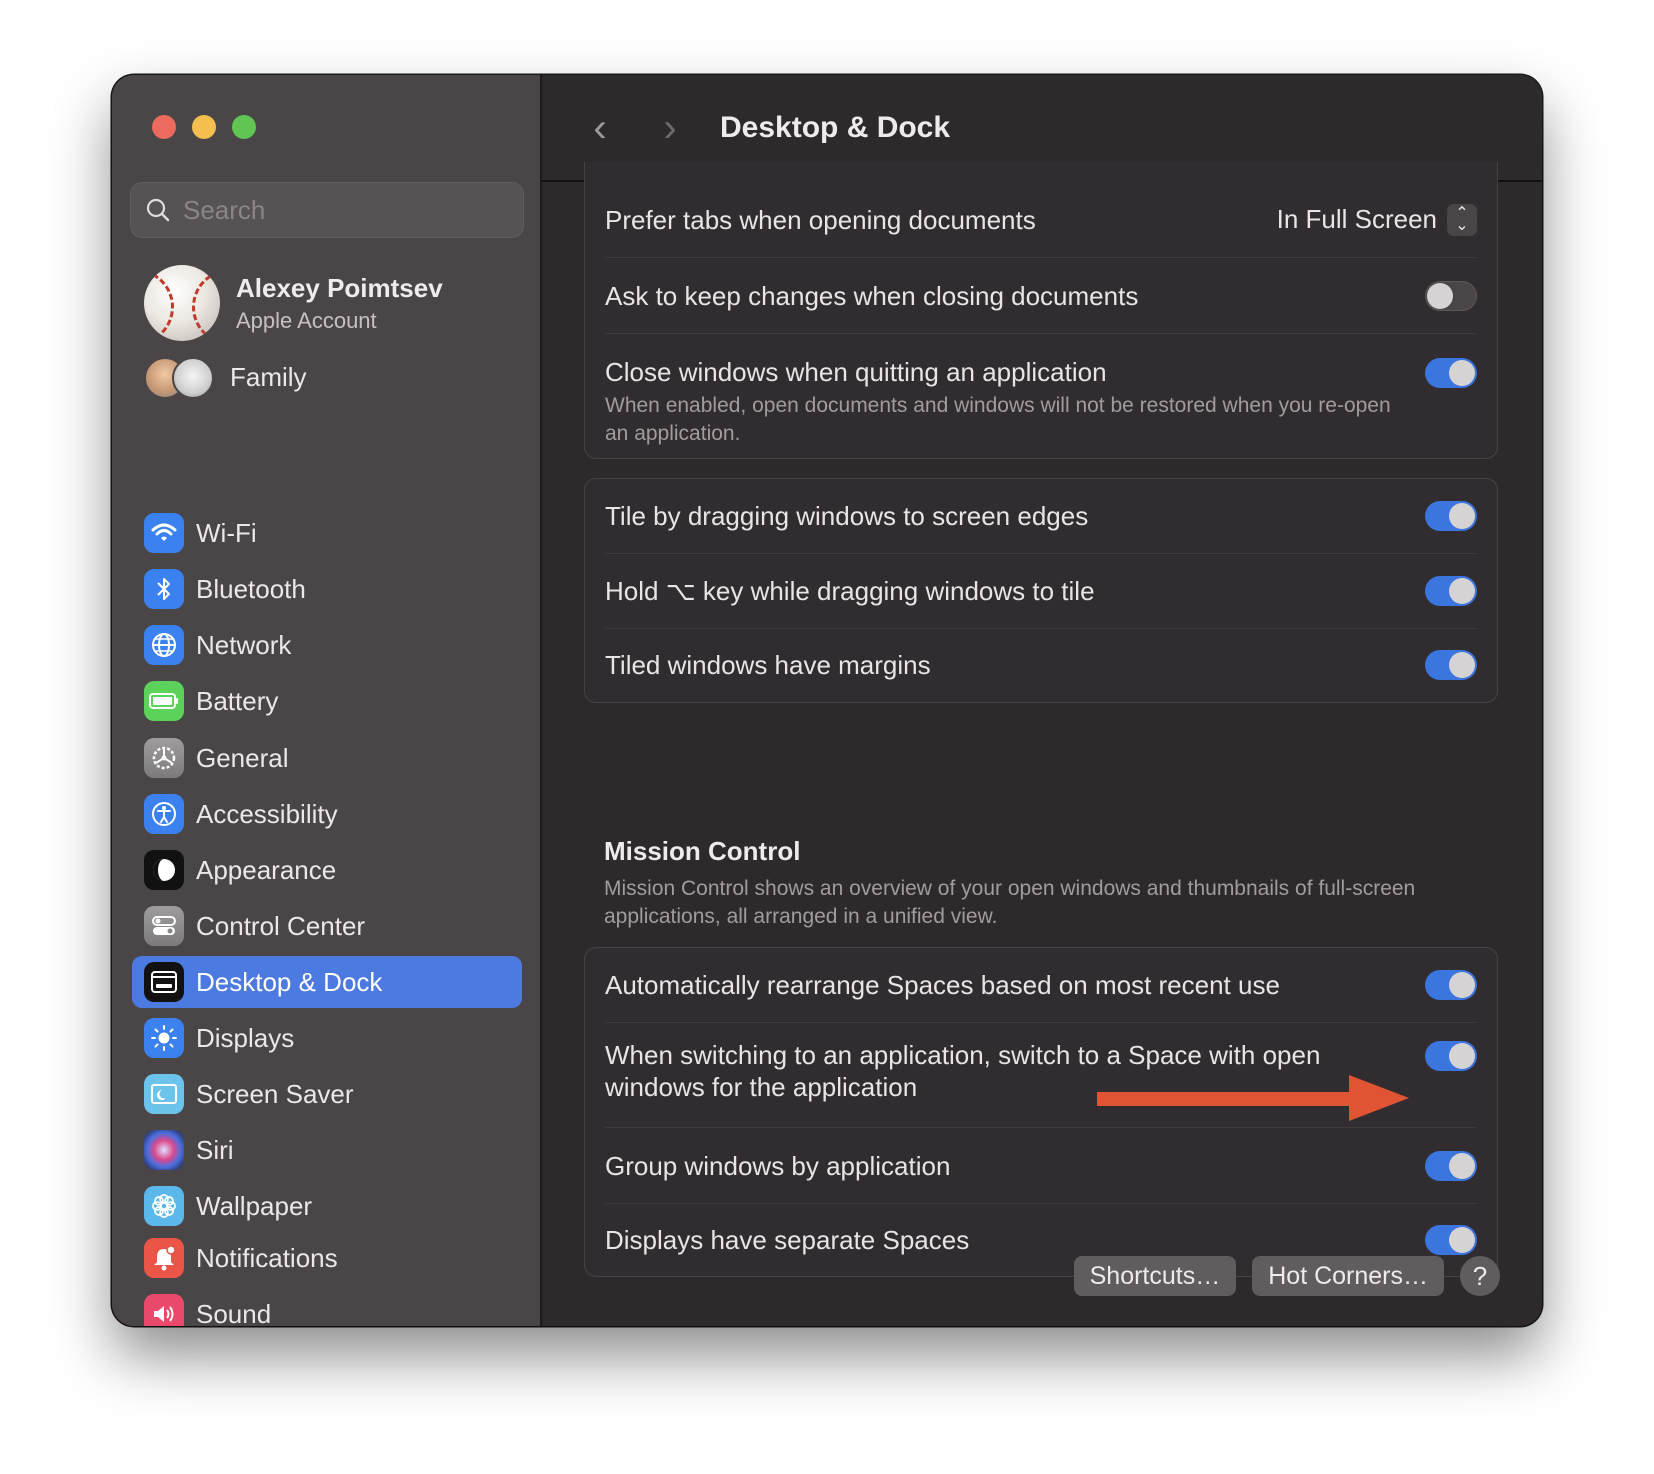 This screenshot has height=1474, width=1654. What do you see at coordinates (327, 870) in the screenshot?
I see `sidebar-item-appearance: Appearance` at bounding box center [327, 870].